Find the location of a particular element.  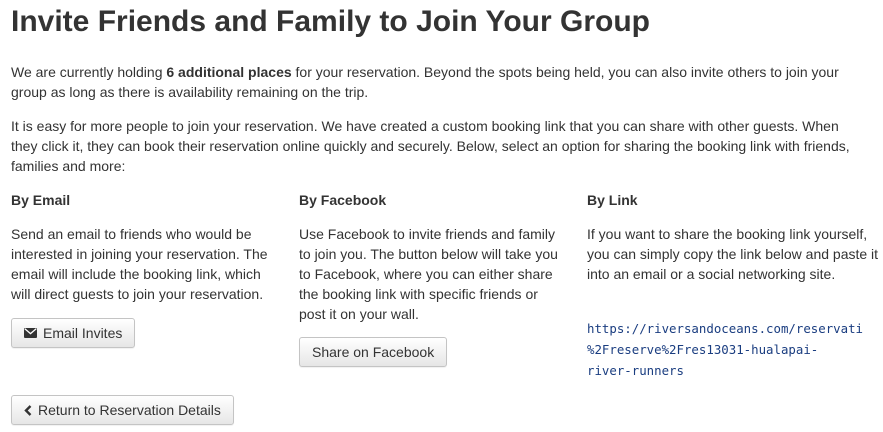

return-to-reservation-label: Return to Reservation Details is located at coordinates (129, 410).